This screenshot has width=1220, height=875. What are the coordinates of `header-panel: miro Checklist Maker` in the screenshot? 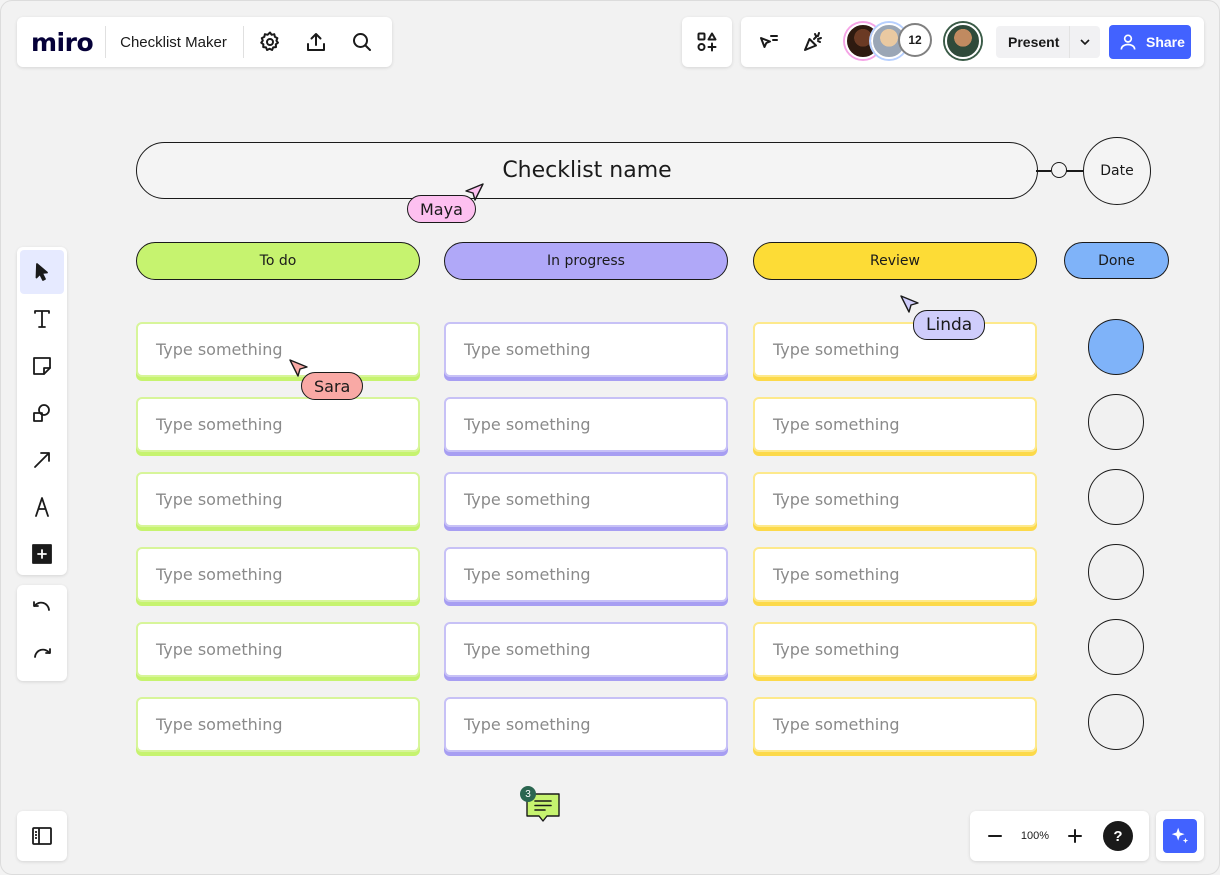 It's located at (204, 42).